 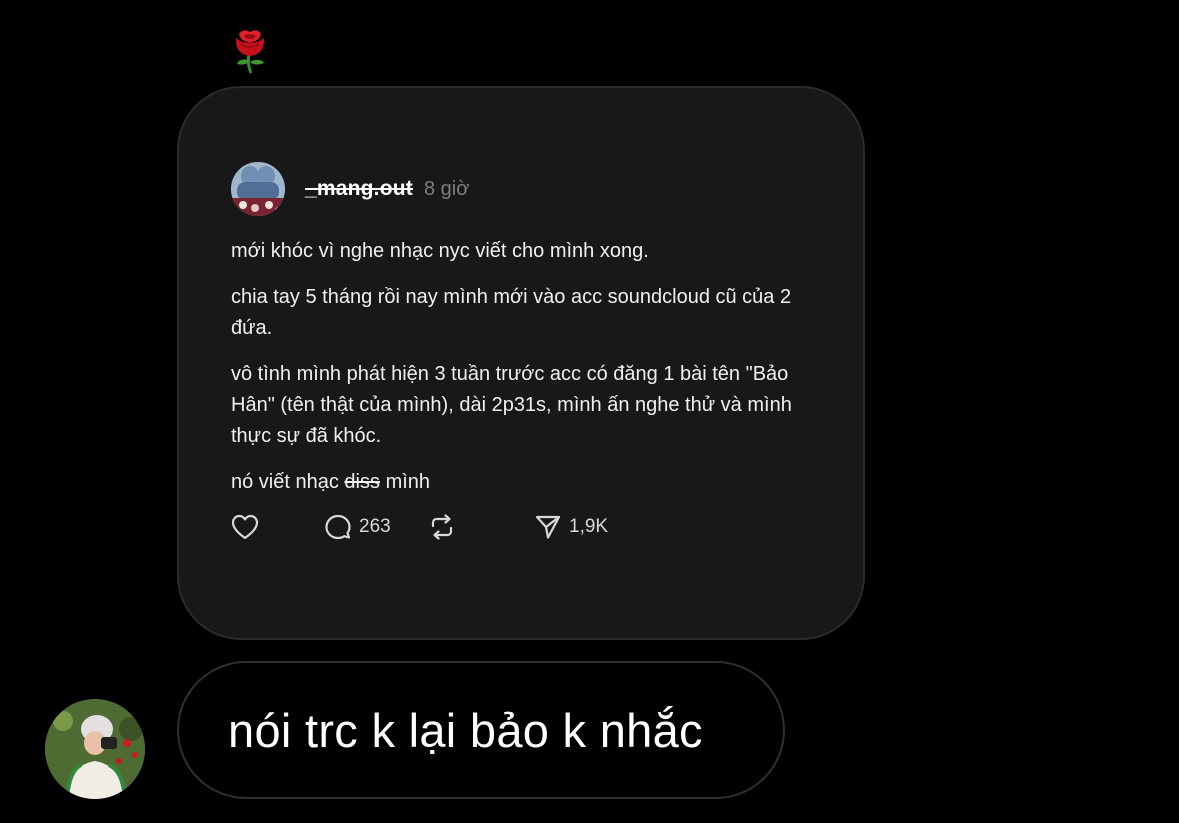 I want to click on rose-reaction, so click(x=250, y=51).